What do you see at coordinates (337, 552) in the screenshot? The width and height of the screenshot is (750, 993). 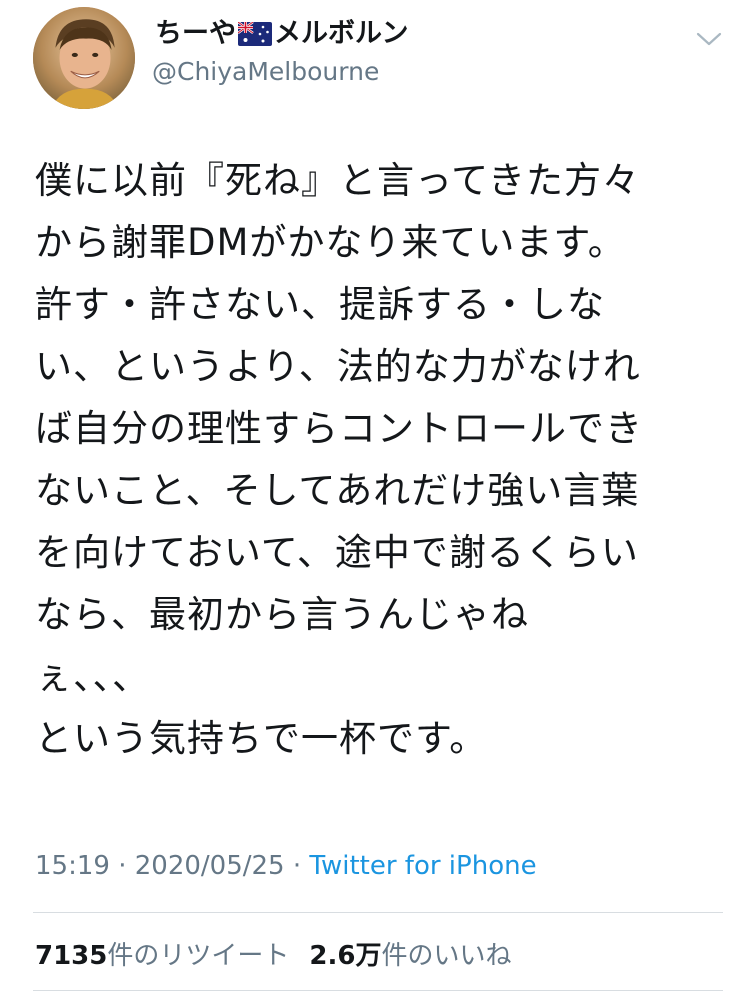 I see `tweet-text-line: を向けておいて、途中で謝るくらい` at bounding box center [337, 552].